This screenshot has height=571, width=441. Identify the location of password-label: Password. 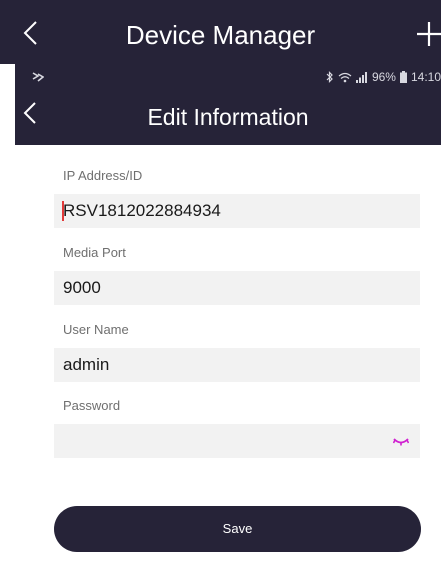
(92, 405).